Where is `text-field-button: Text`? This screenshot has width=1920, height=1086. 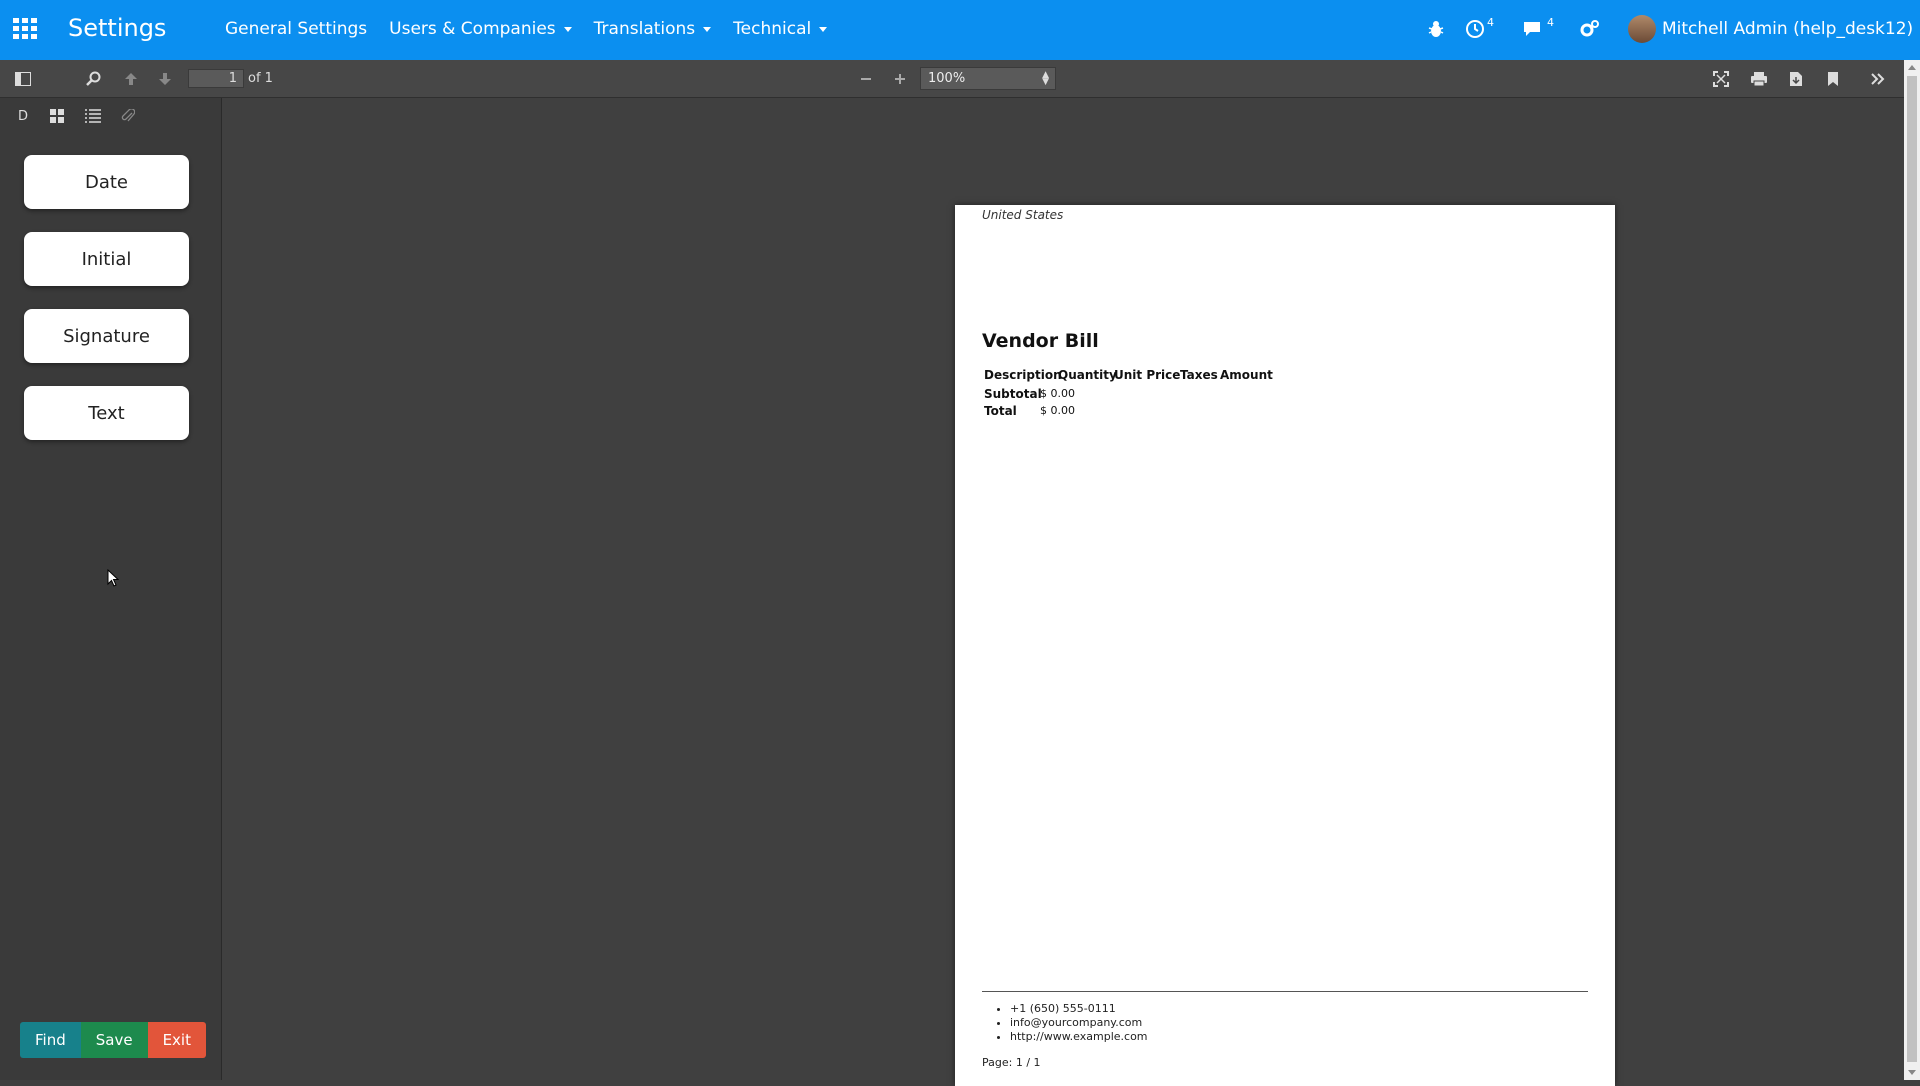
text-field-button: Text is located at coordinates (106, 413).